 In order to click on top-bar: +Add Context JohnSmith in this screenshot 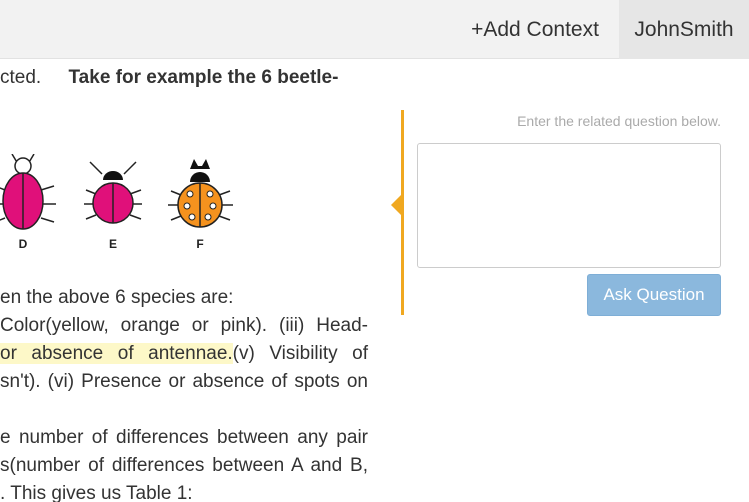, I will do `click(374, 29)`.